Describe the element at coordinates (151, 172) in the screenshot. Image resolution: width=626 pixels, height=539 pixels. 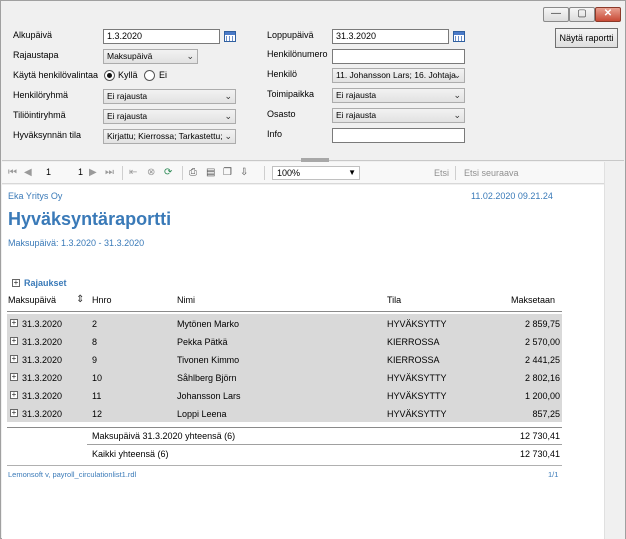
I see `stop-icon: ⊗` at that location.